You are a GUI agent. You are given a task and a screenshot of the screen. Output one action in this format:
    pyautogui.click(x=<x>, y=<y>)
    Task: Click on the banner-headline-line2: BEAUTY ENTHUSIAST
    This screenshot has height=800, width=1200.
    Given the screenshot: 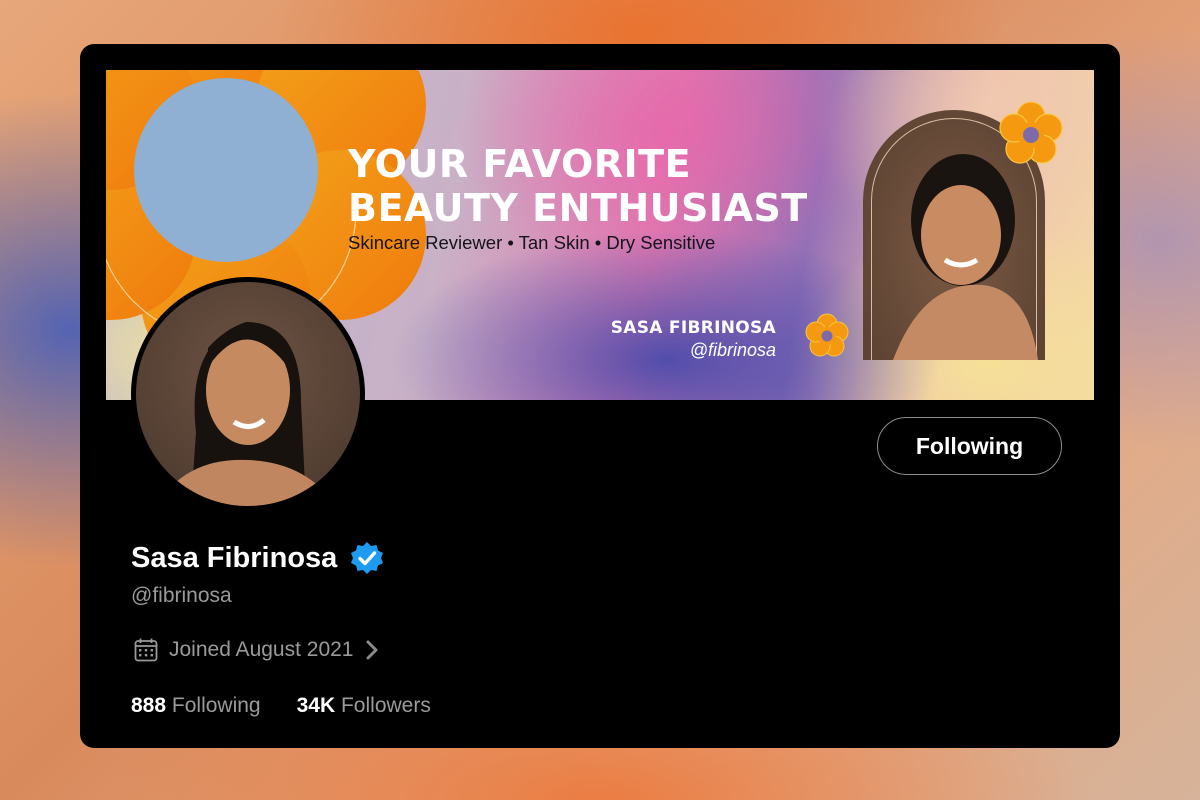 What is the action you would take?
    pyautogui.click(x=578, y=208)
    